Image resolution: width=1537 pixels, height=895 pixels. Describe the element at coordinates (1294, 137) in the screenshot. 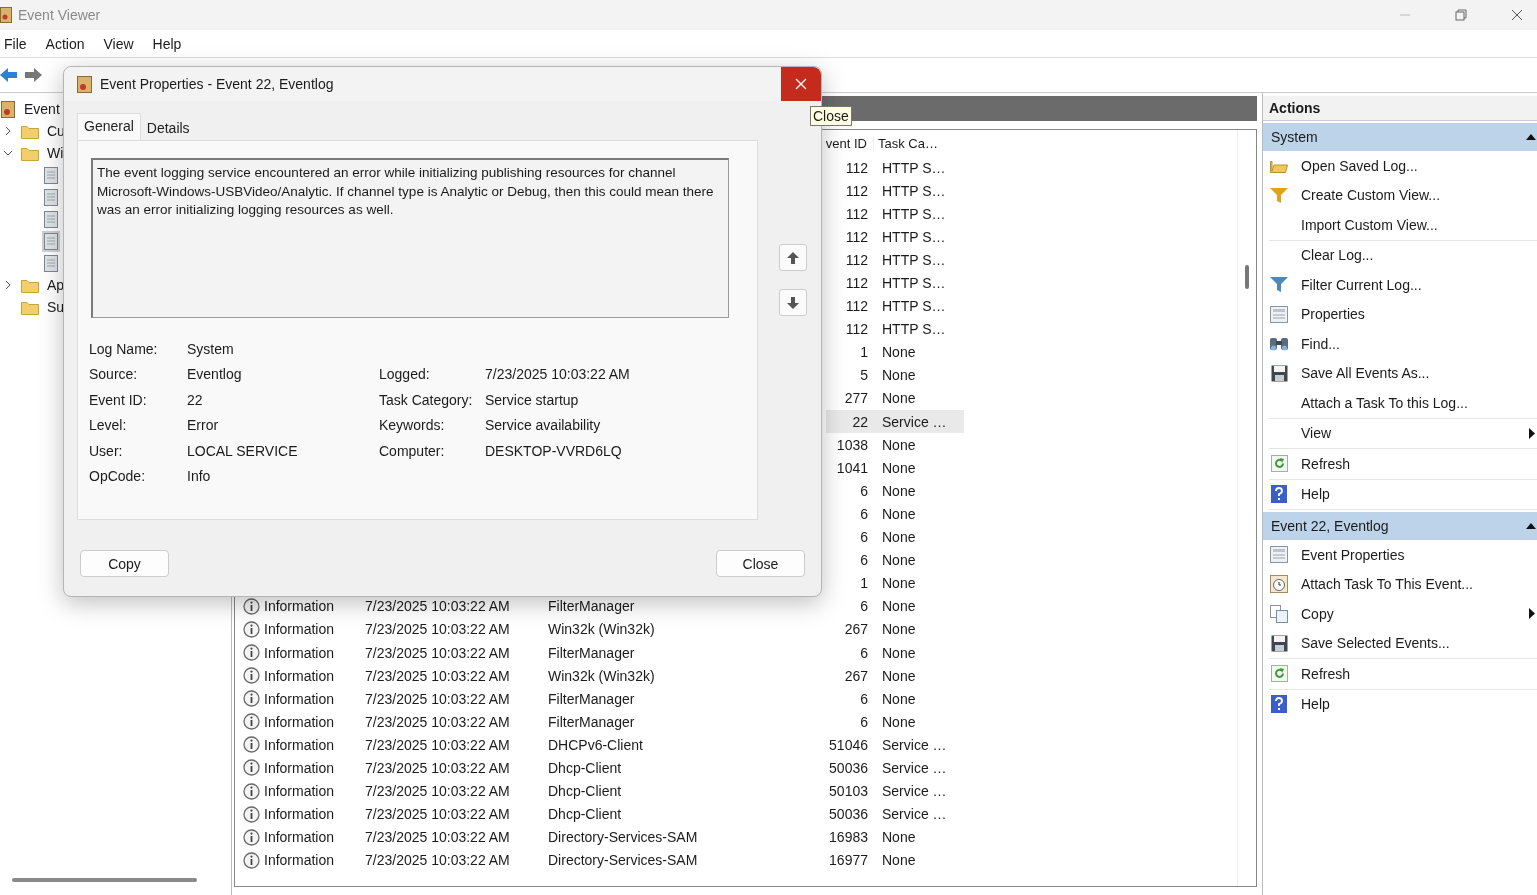

I see `section-title: System` at that location.